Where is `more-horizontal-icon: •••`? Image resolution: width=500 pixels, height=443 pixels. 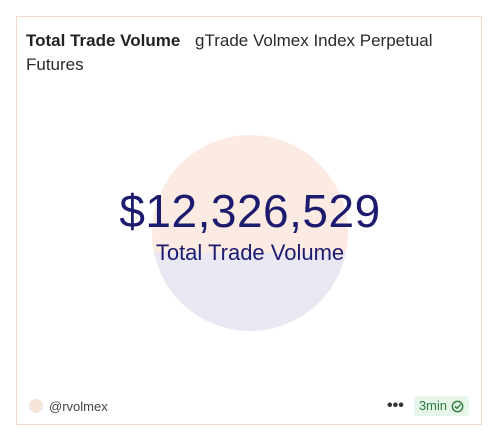
more-horizontal-icon: ••• is located at coordinates (395, 406).